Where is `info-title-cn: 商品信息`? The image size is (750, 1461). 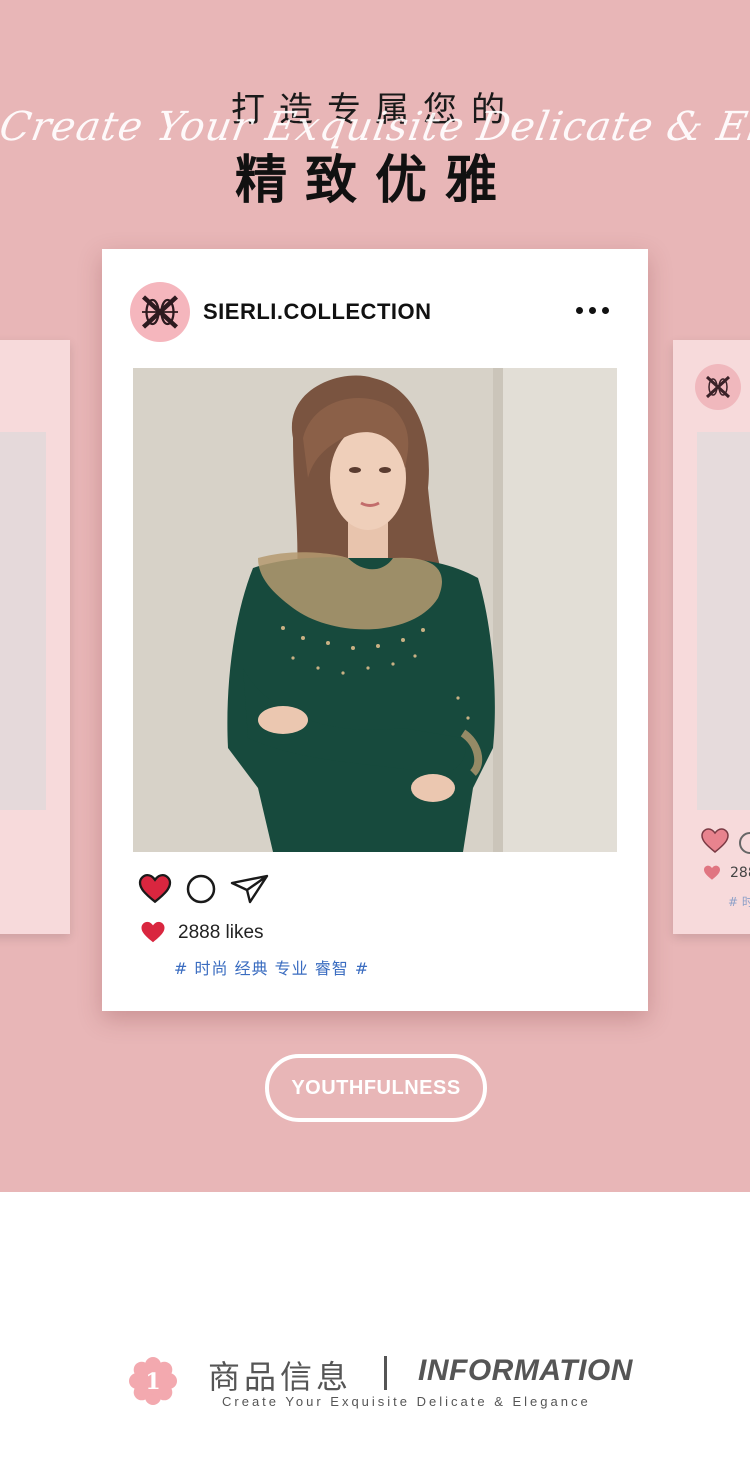 info-title-cn: 商品信息 is located at coordinates (280, 1377).